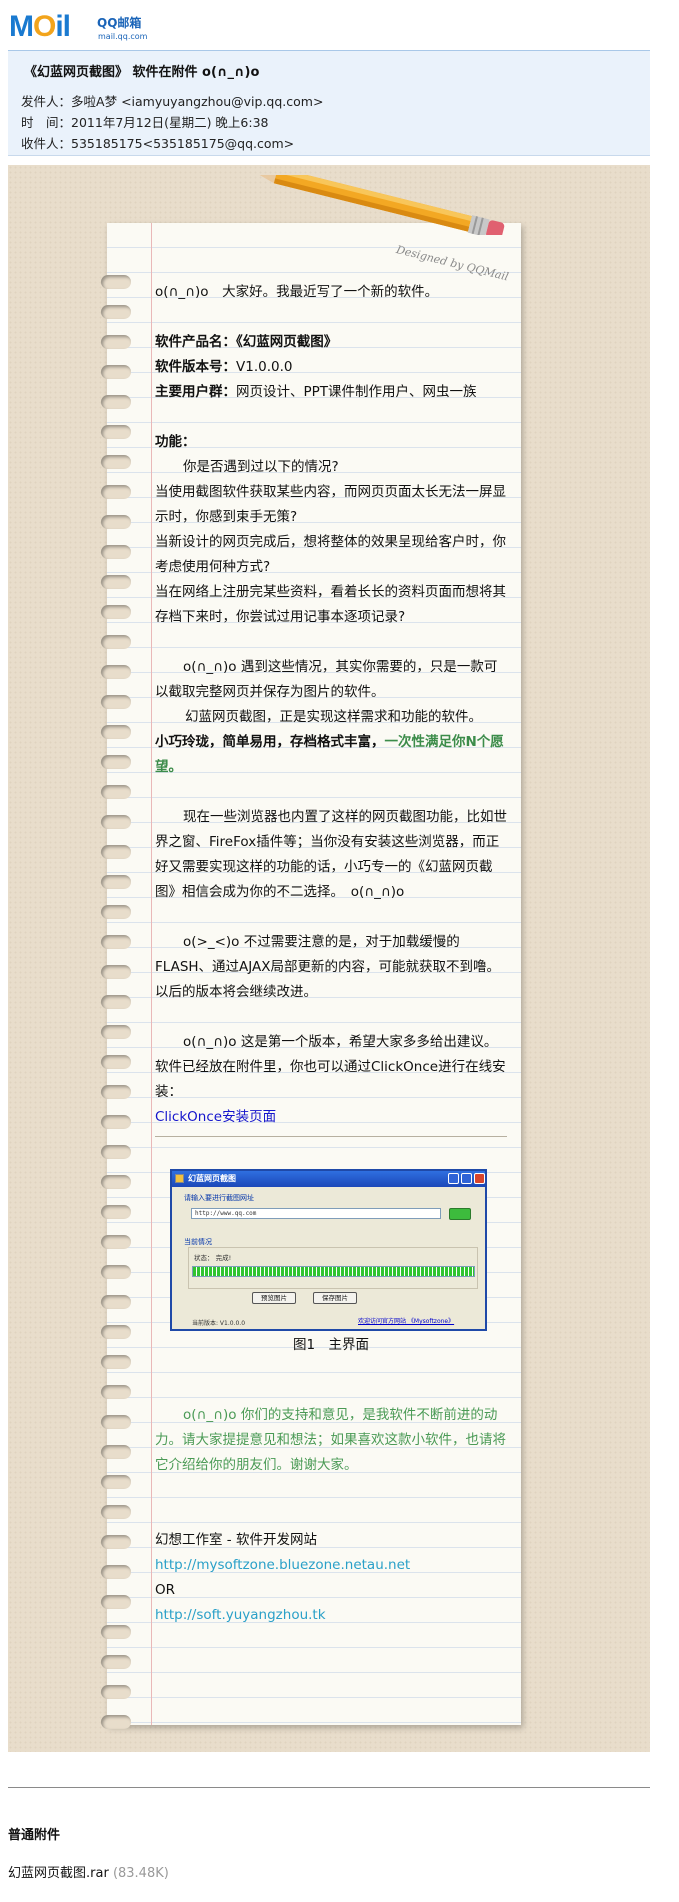  What do you see at coordinates (328, 1179) in the screenshot?
I see `app-titlebar: 幻蓝网页截图` at bounding box center [328, 1179].